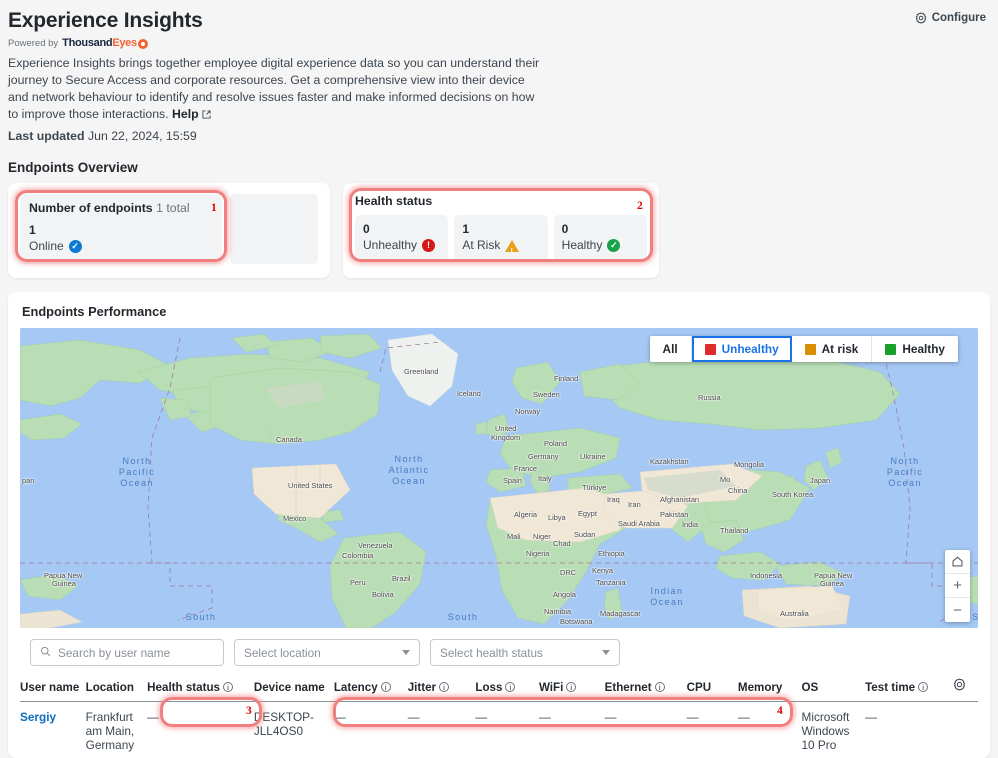 This screenshot has height=758, width=998. I want to click on col-label: Ethernet, so click(628, 688).